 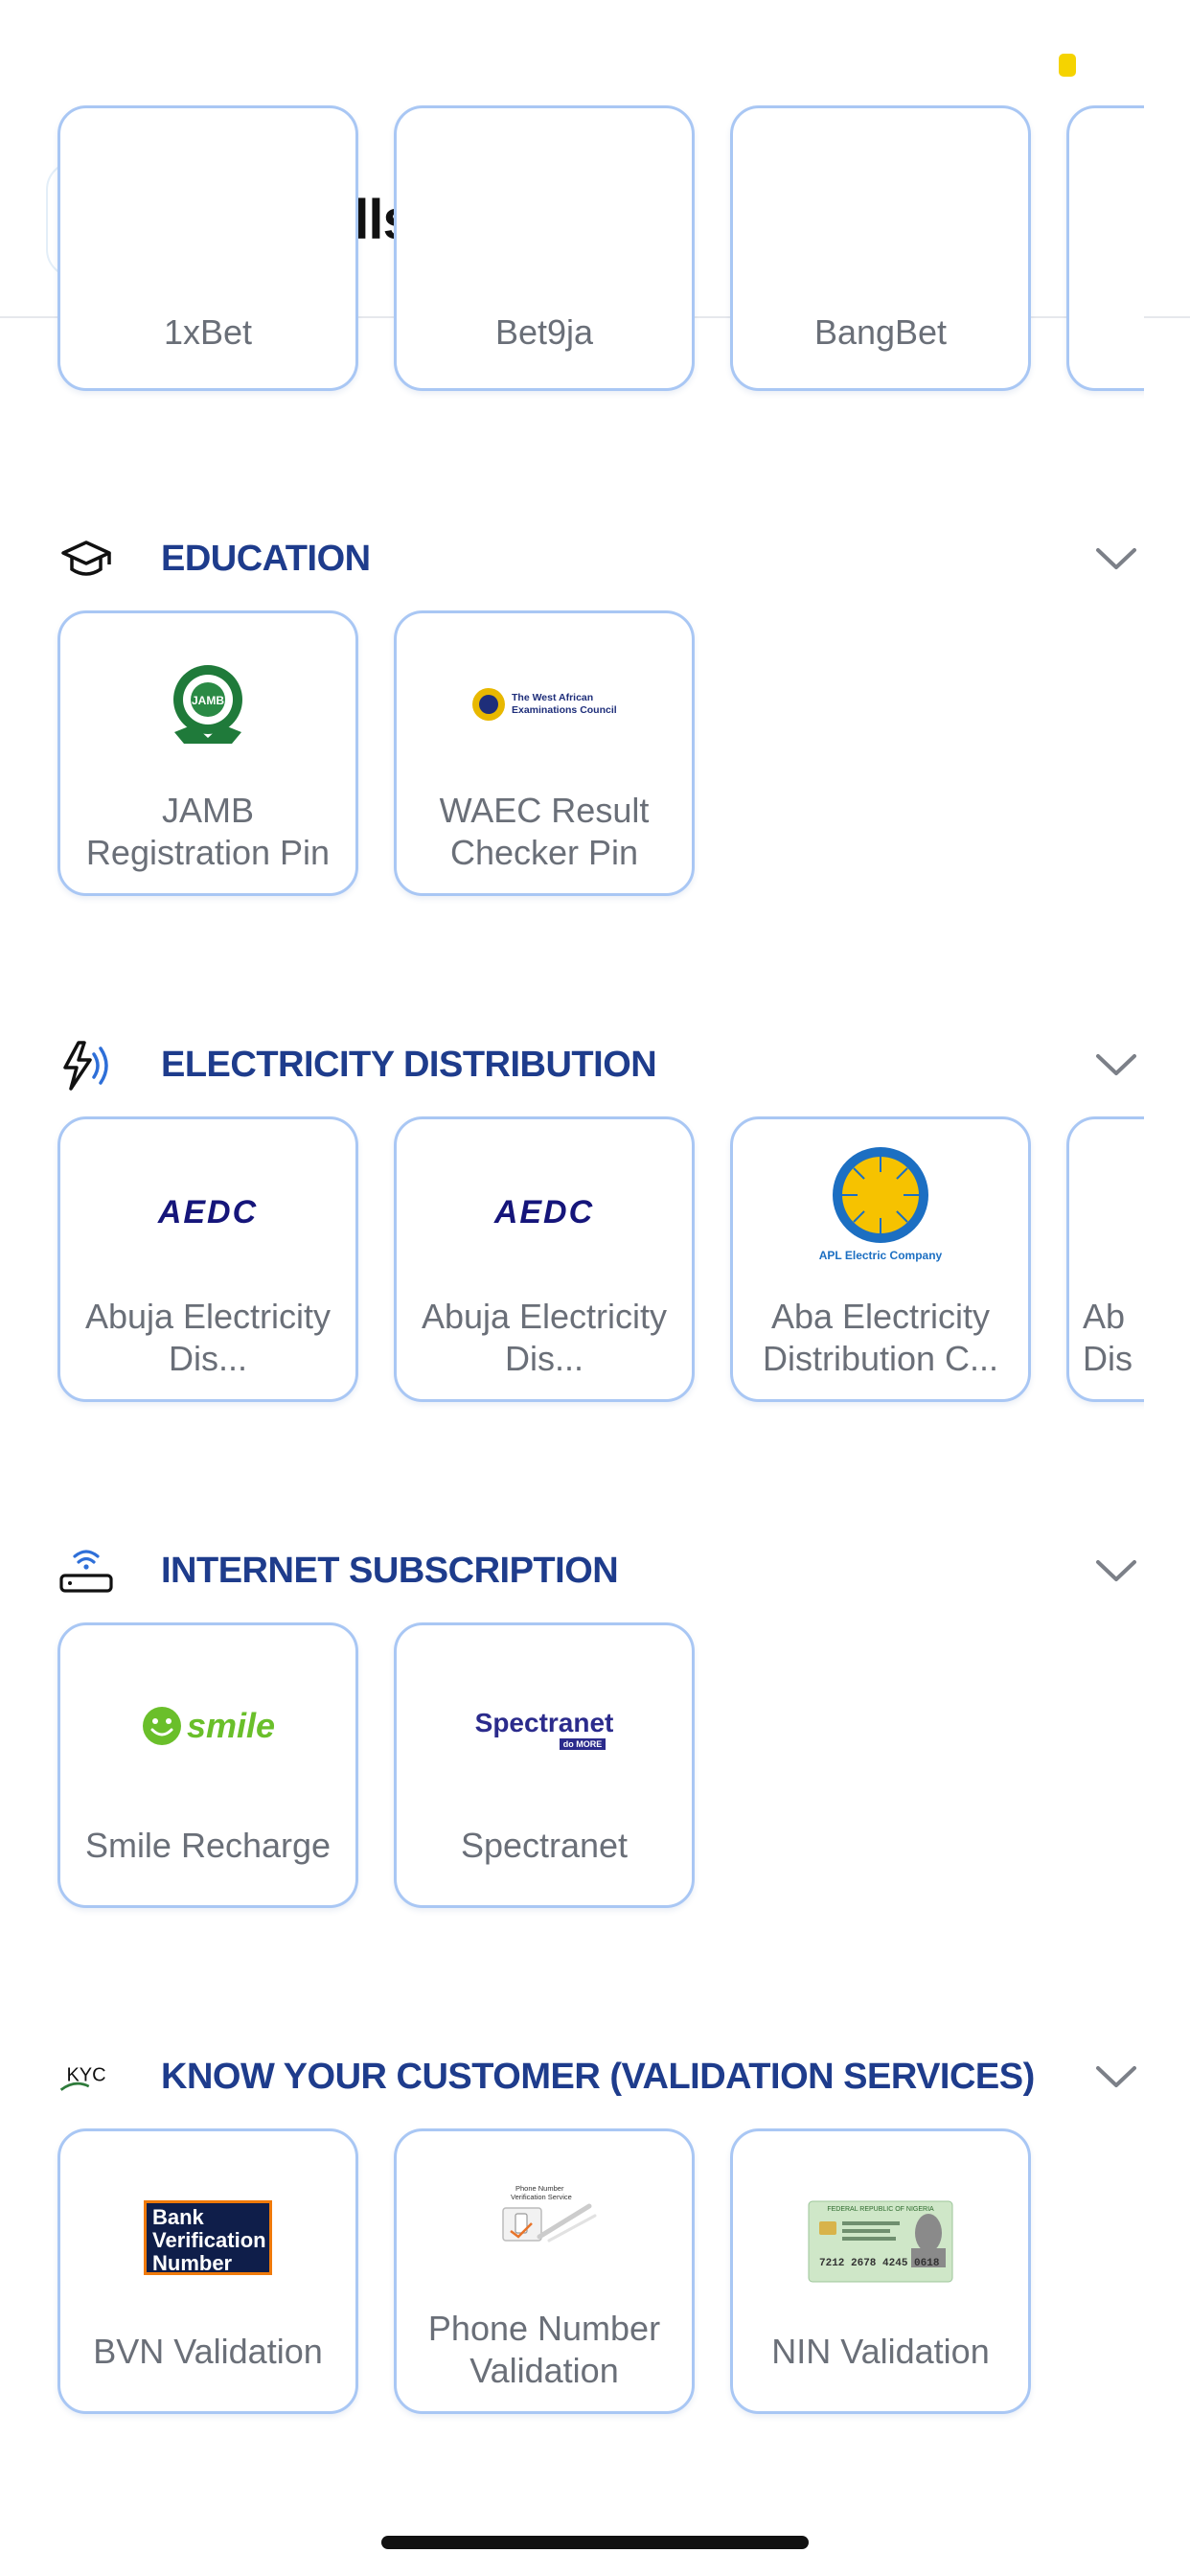 What do you see at coordinates (880, 2263) in the screenshot?
I see `svg-text: 7212 2678 4245 0618` at bounding box center [880, 2263].